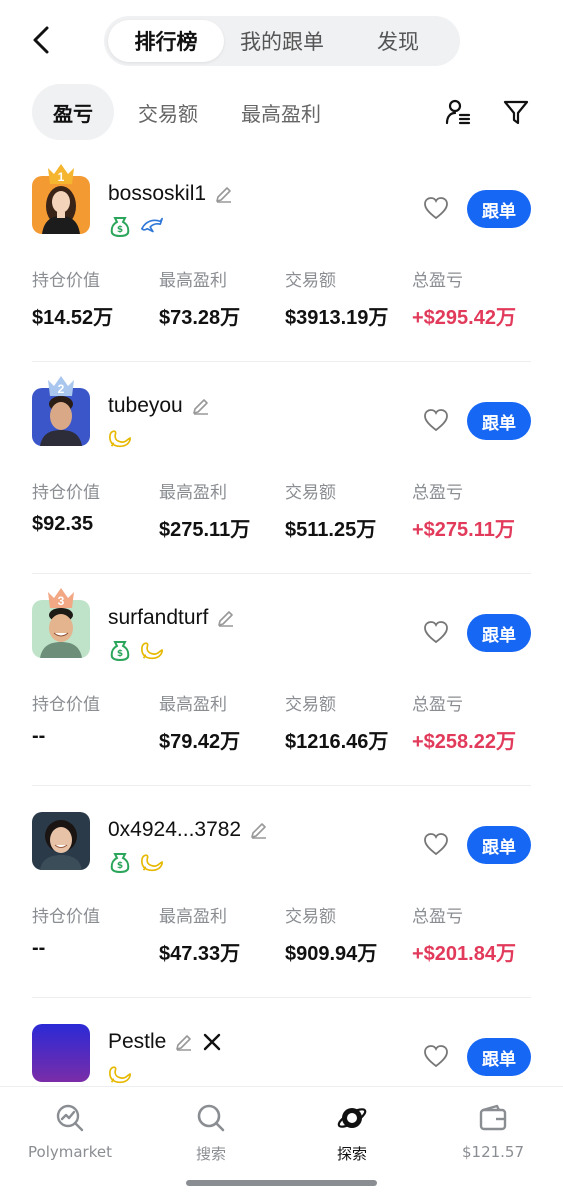  I want to click on sort-volume-chip: 交易额, so click(168, 112).